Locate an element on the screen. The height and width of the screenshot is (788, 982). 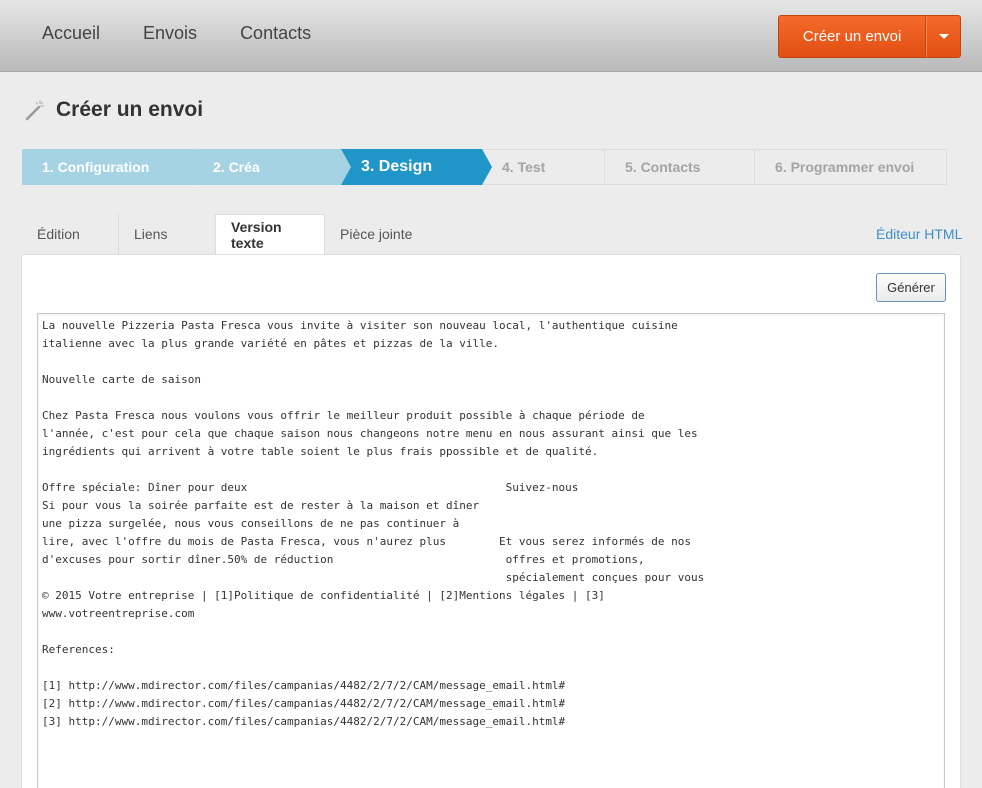
page-title: Créer un envoi is located at coordinates (130, 109).